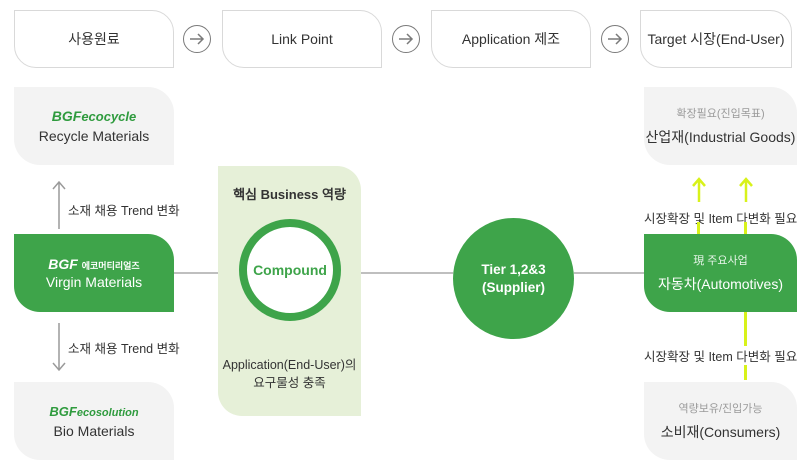 The height and width of the screenshot is (464, 797). I want to click on trend-change-up-text: 소재 채용 Trend 변화, so click(124, 211).